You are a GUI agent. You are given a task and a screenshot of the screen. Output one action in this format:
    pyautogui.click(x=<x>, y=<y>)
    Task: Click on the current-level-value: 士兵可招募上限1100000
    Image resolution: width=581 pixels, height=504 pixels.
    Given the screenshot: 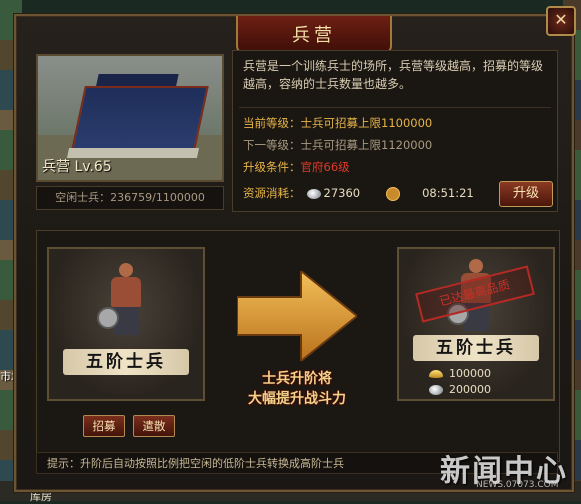 What is the action you would take?
    pyautogui.click(x=366, y=123)
    